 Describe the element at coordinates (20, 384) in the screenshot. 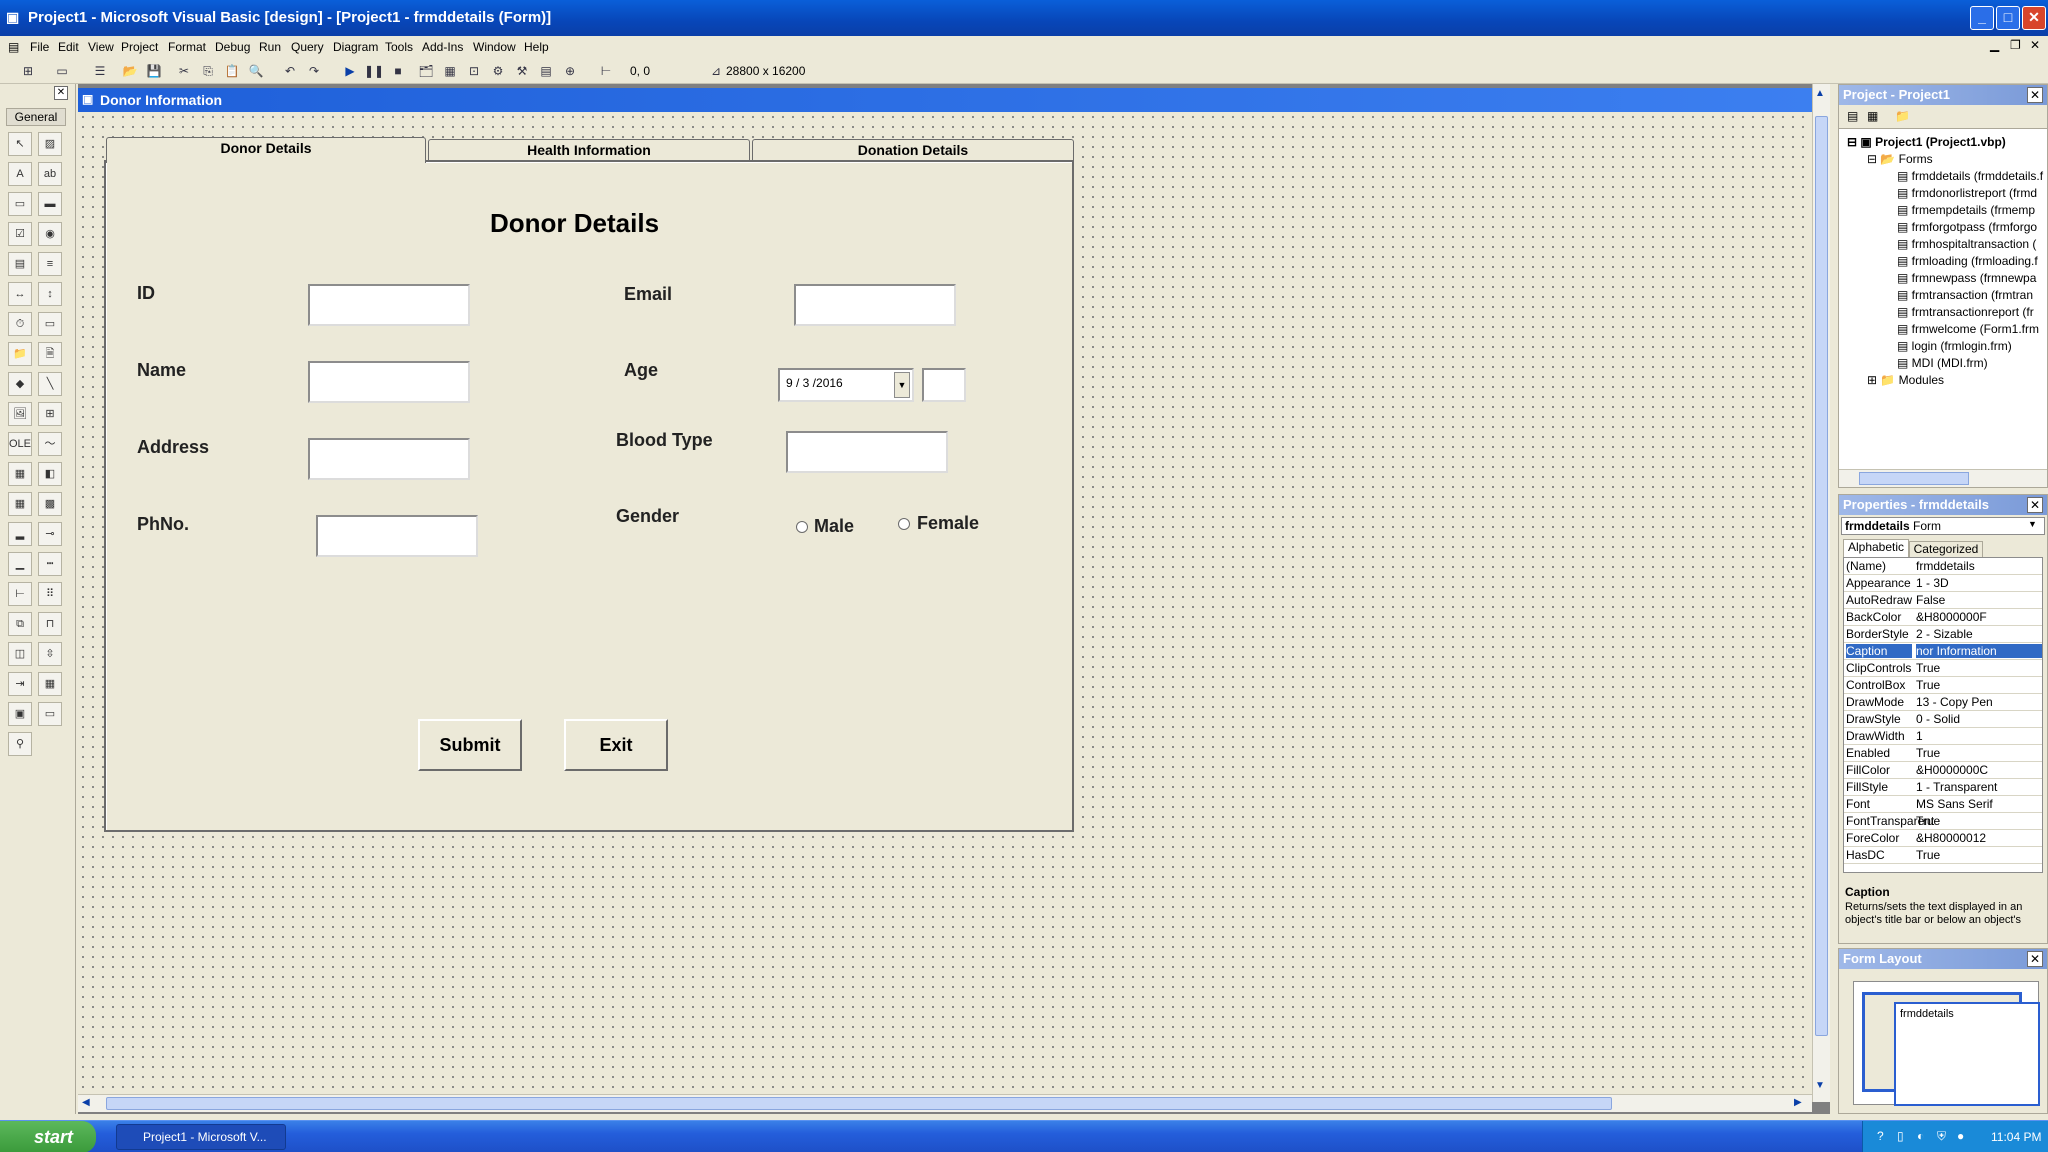

I see `shape-tool-icon: ◆` at that location.